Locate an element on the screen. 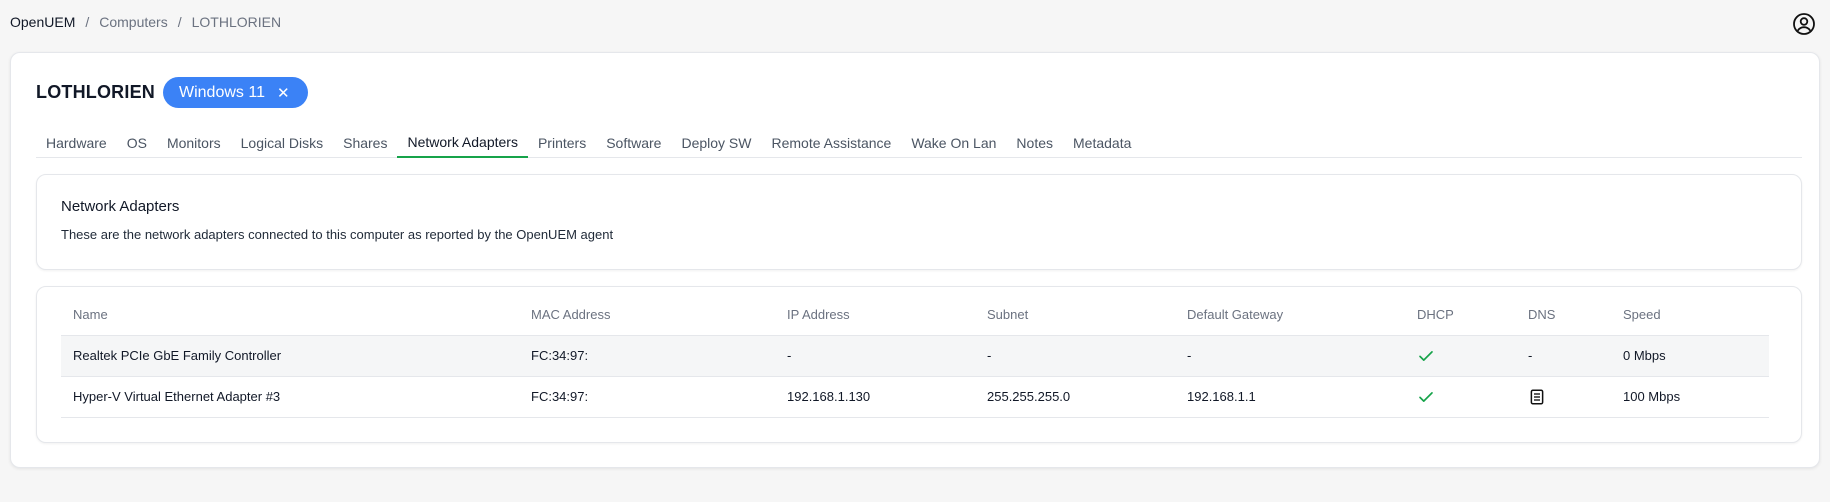  column-header-dns: DNS is located at coordinates (1563, 315).